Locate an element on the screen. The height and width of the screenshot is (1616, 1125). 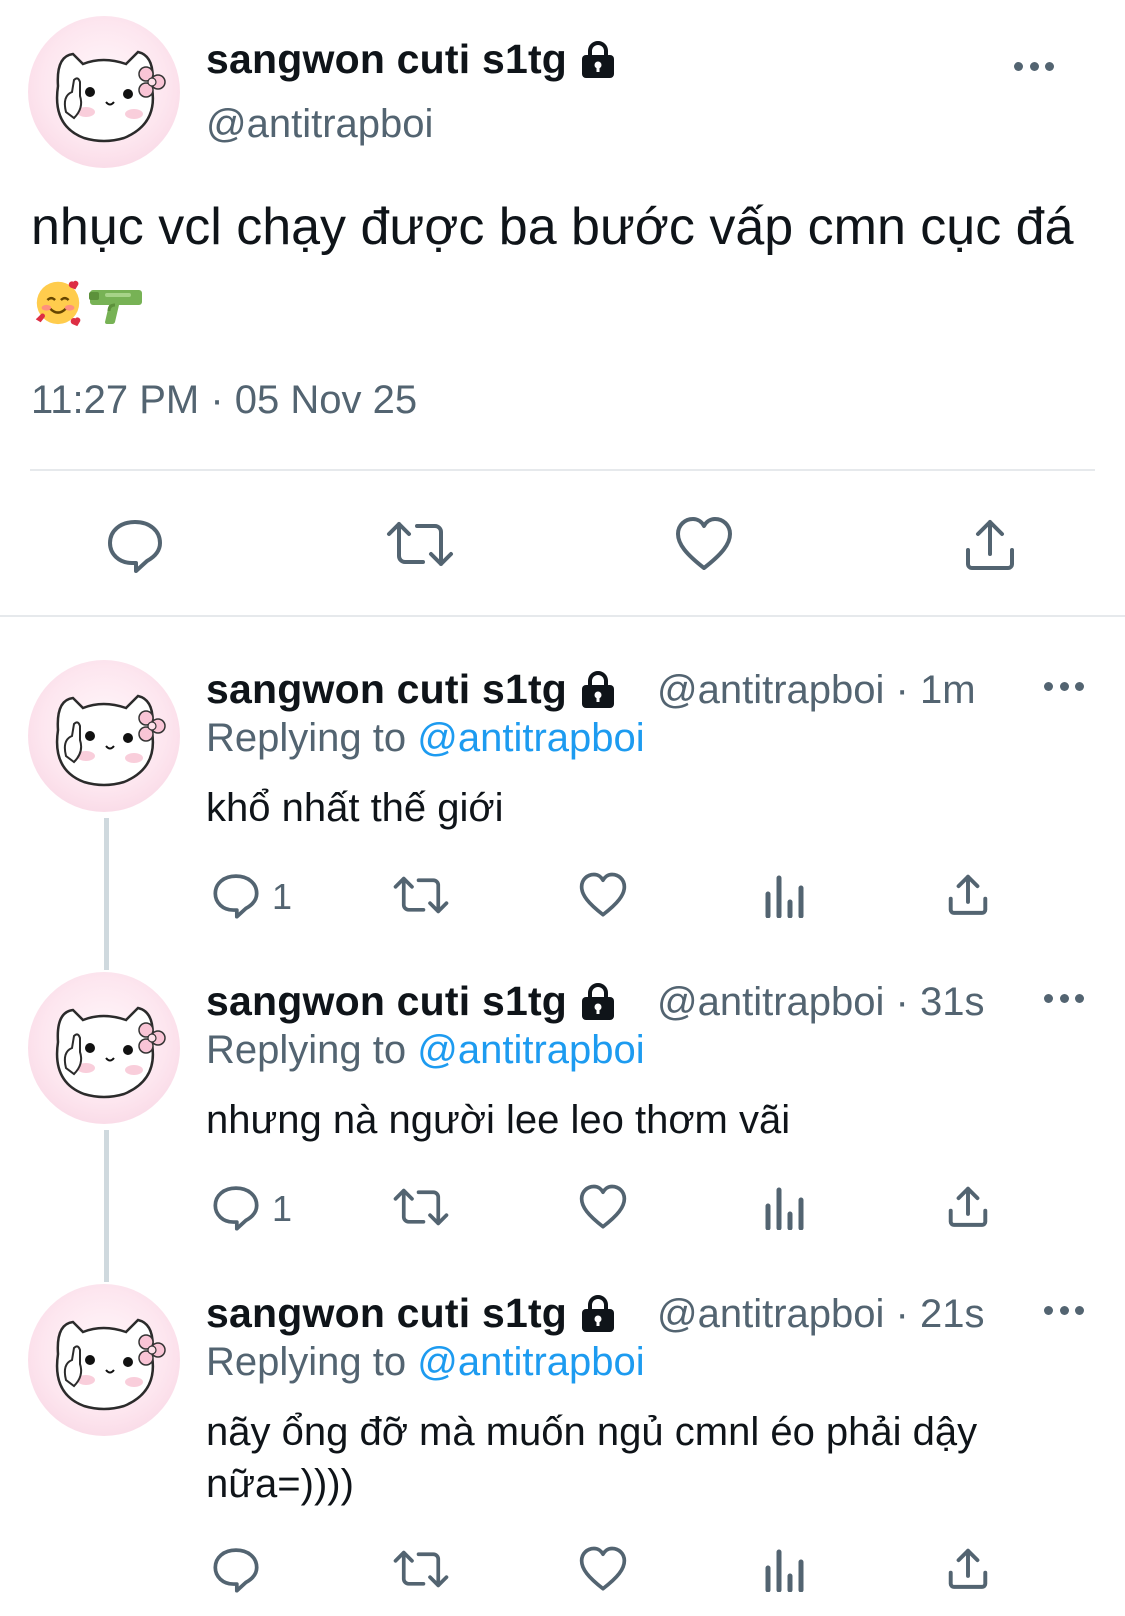
section-divider is located at coordinates (562, 616).